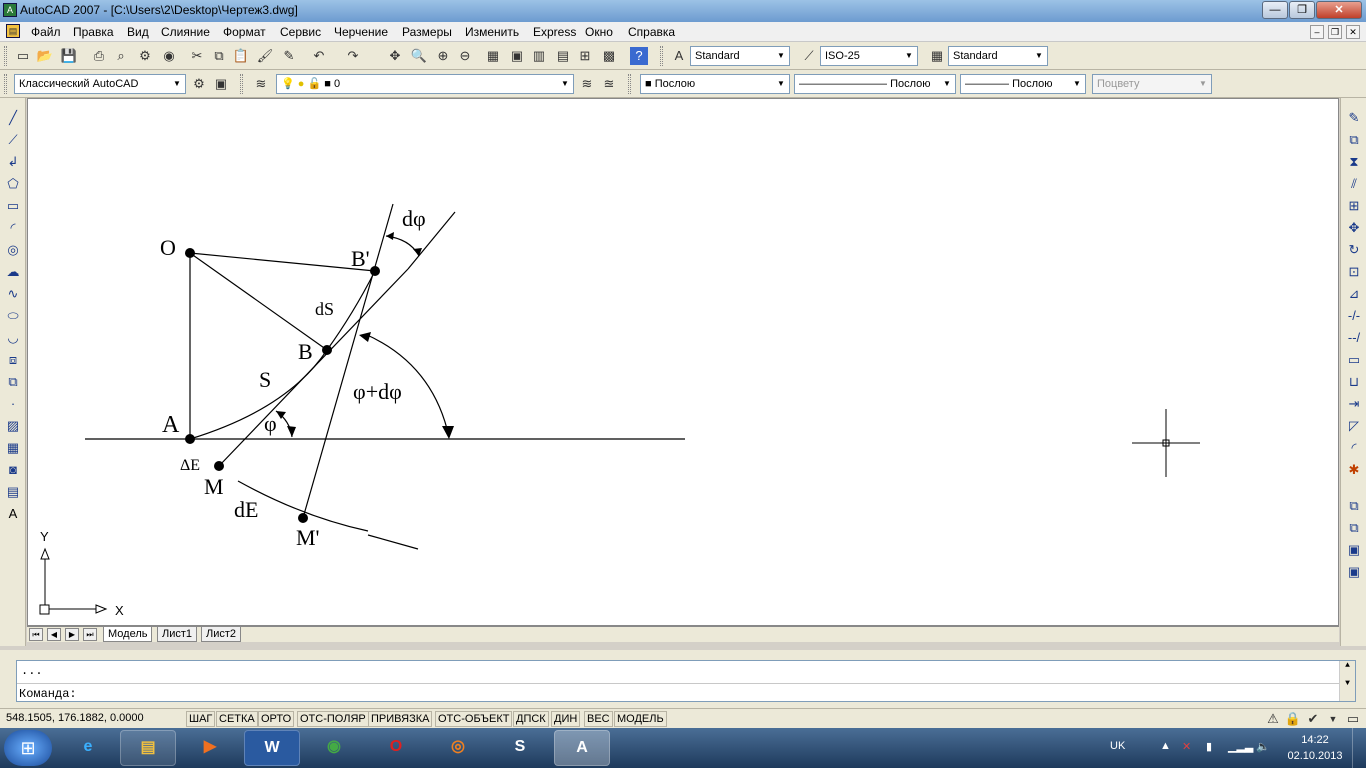 This screenshot has width=1366, height=768. I want to click on menu-window: Окно, so click(599, 32).